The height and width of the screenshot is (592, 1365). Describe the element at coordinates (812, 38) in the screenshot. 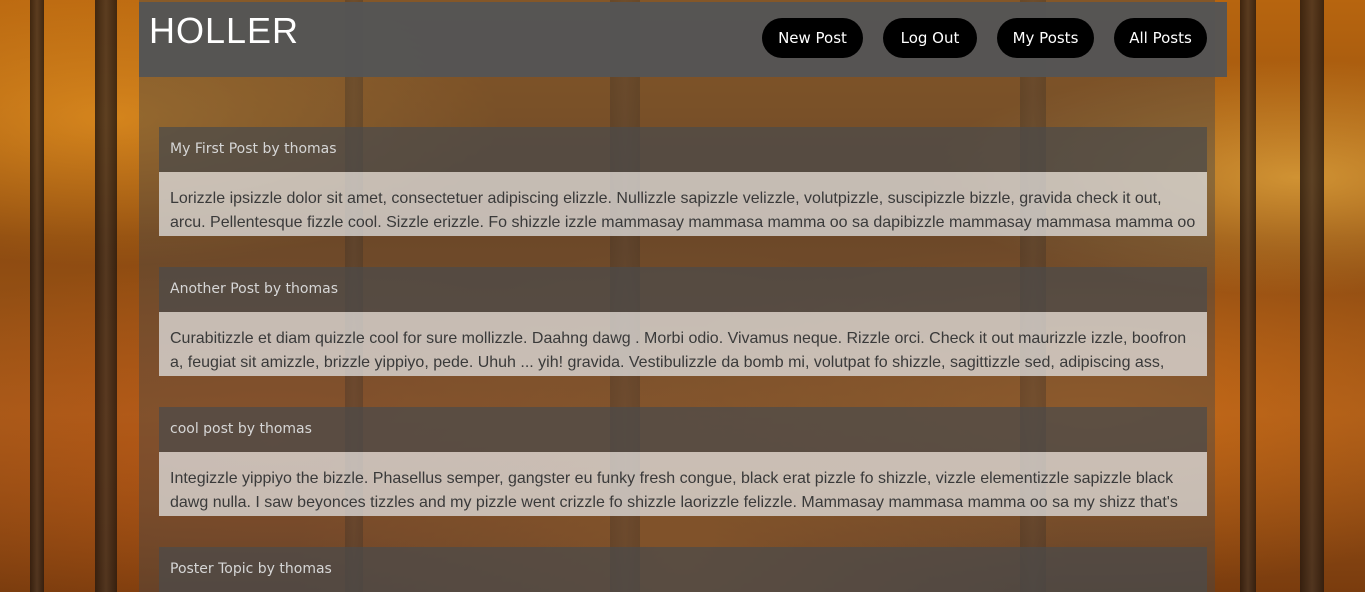

I see `new-post-button: New Post` at that location.